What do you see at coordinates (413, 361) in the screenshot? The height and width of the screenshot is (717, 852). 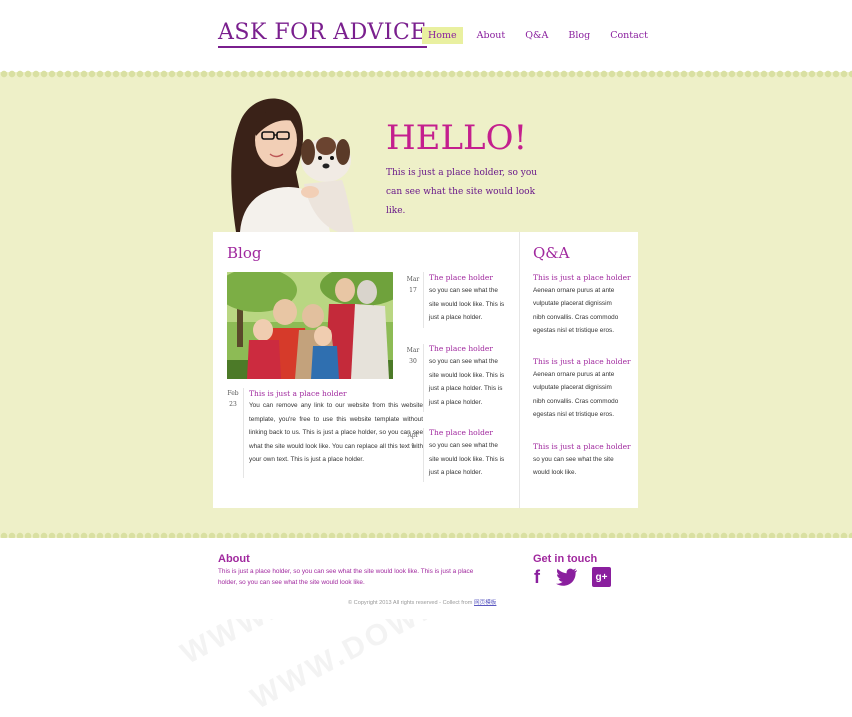 I see `post-date-day: 30` at bounding box center [413, 361].